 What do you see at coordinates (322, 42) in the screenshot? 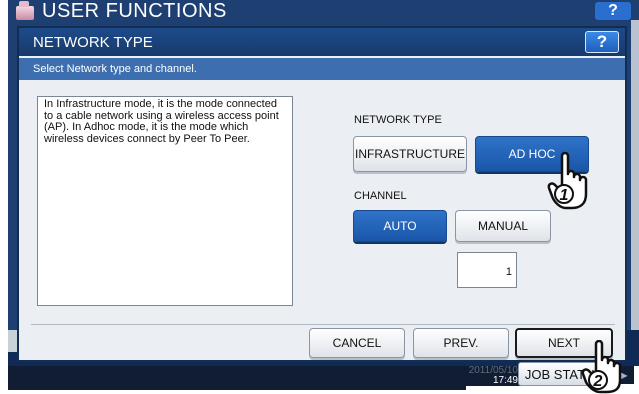
I see `dialog-header: NETWORK TYPE` at bounding box center [322, 42].